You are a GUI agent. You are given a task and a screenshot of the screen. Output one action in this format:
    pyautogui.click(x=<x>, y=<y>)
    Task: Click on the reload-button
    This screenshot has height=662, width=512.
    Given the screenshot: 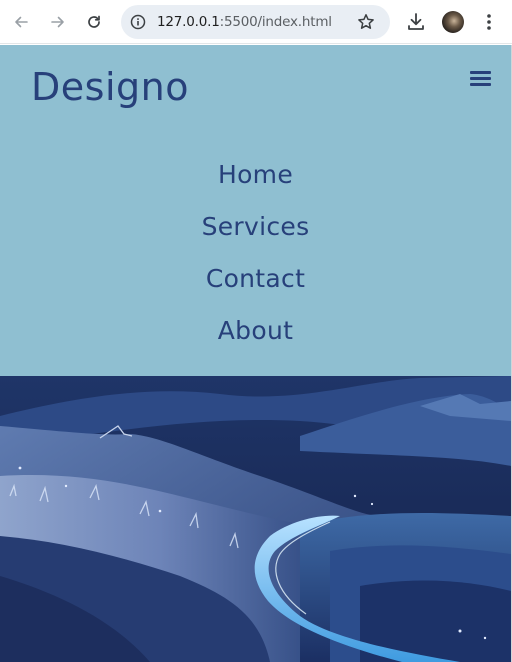 What is the action you would take?
    pyautogui.click(x=94, y=22)
    